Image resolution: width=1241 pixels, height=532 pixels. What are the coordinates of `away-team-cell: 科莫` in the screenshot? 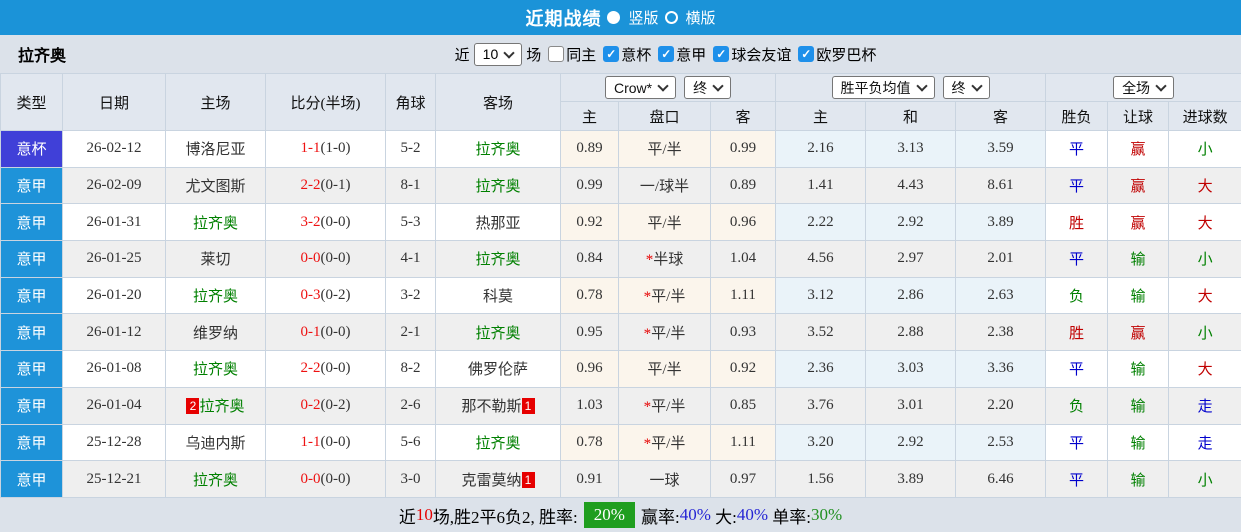 It's located at (498, 295).